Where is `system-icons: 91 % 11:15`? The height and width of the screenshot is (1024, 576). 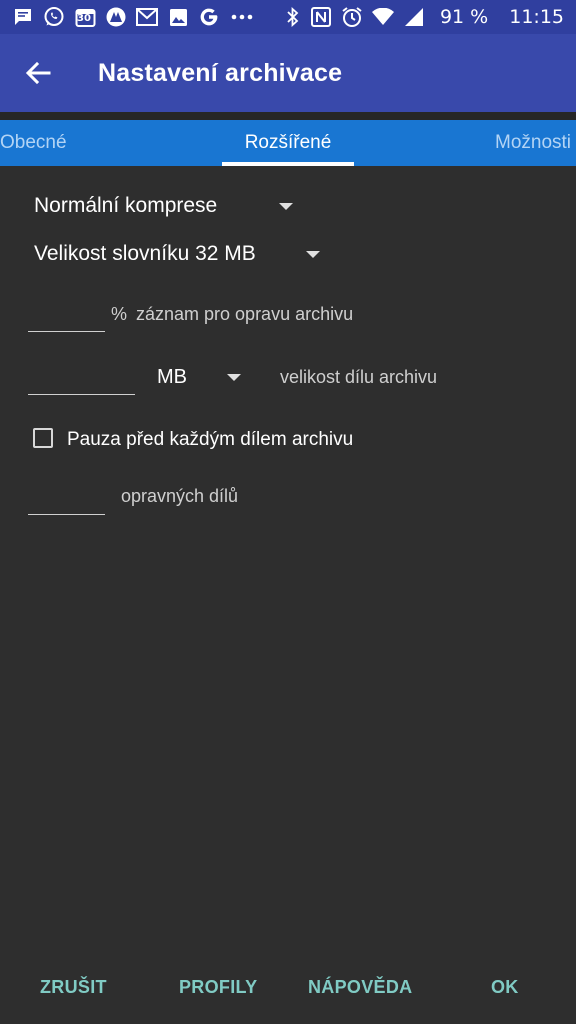 system-icons: 91 % 11:15 is located at coordinates (424, 17).